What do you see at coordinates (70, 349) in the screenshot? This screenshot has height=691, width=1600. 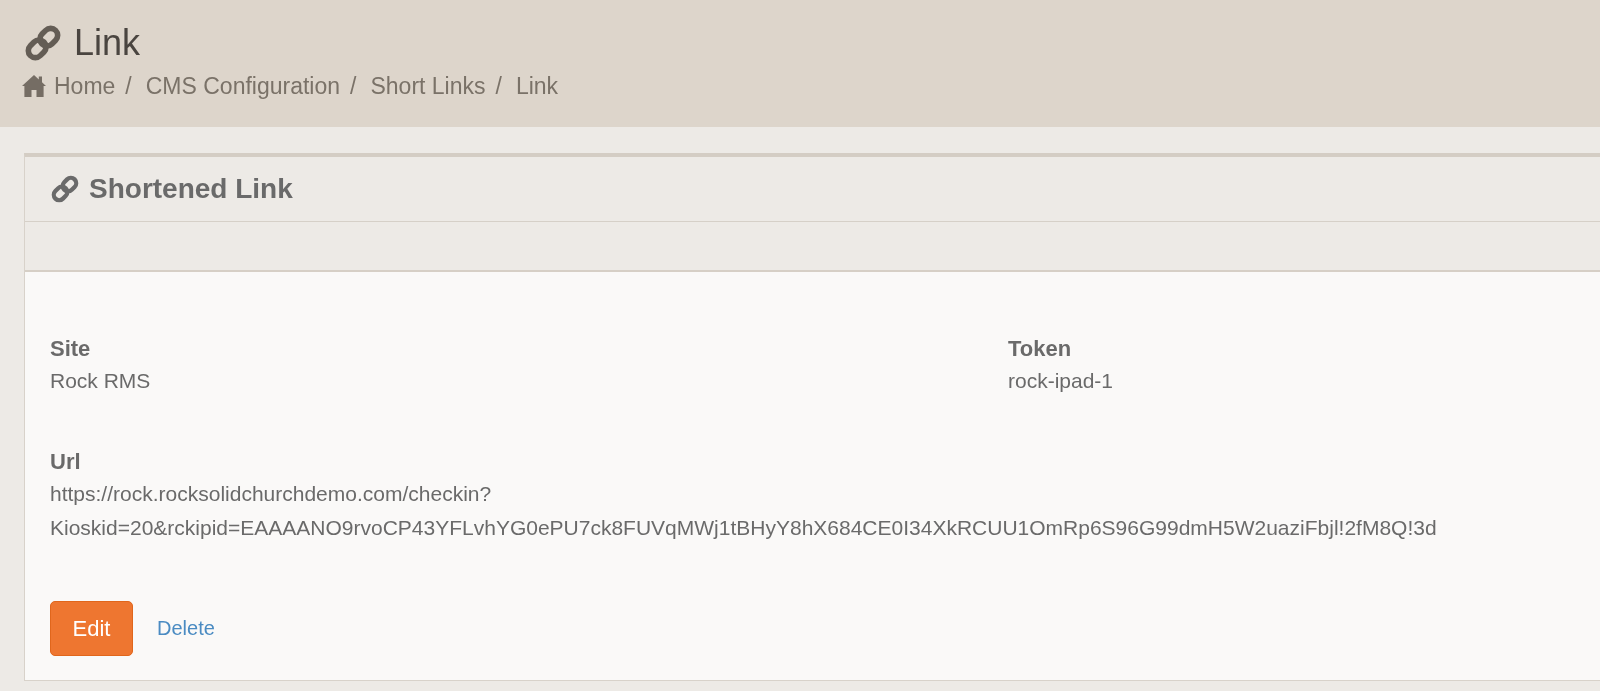 I see `field-label: Site` at bounding box center [70, 349].